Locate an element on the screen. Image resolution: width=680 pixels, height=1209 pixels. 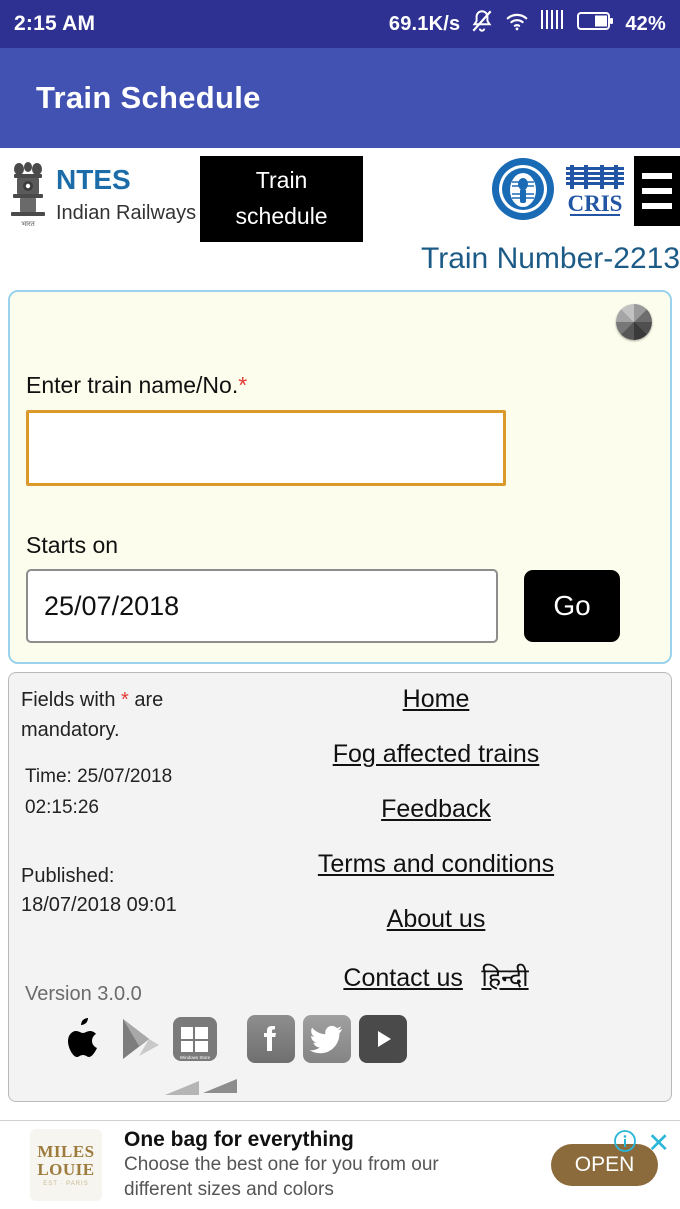
svg-text: भारत is located at coordinates (28, 224).